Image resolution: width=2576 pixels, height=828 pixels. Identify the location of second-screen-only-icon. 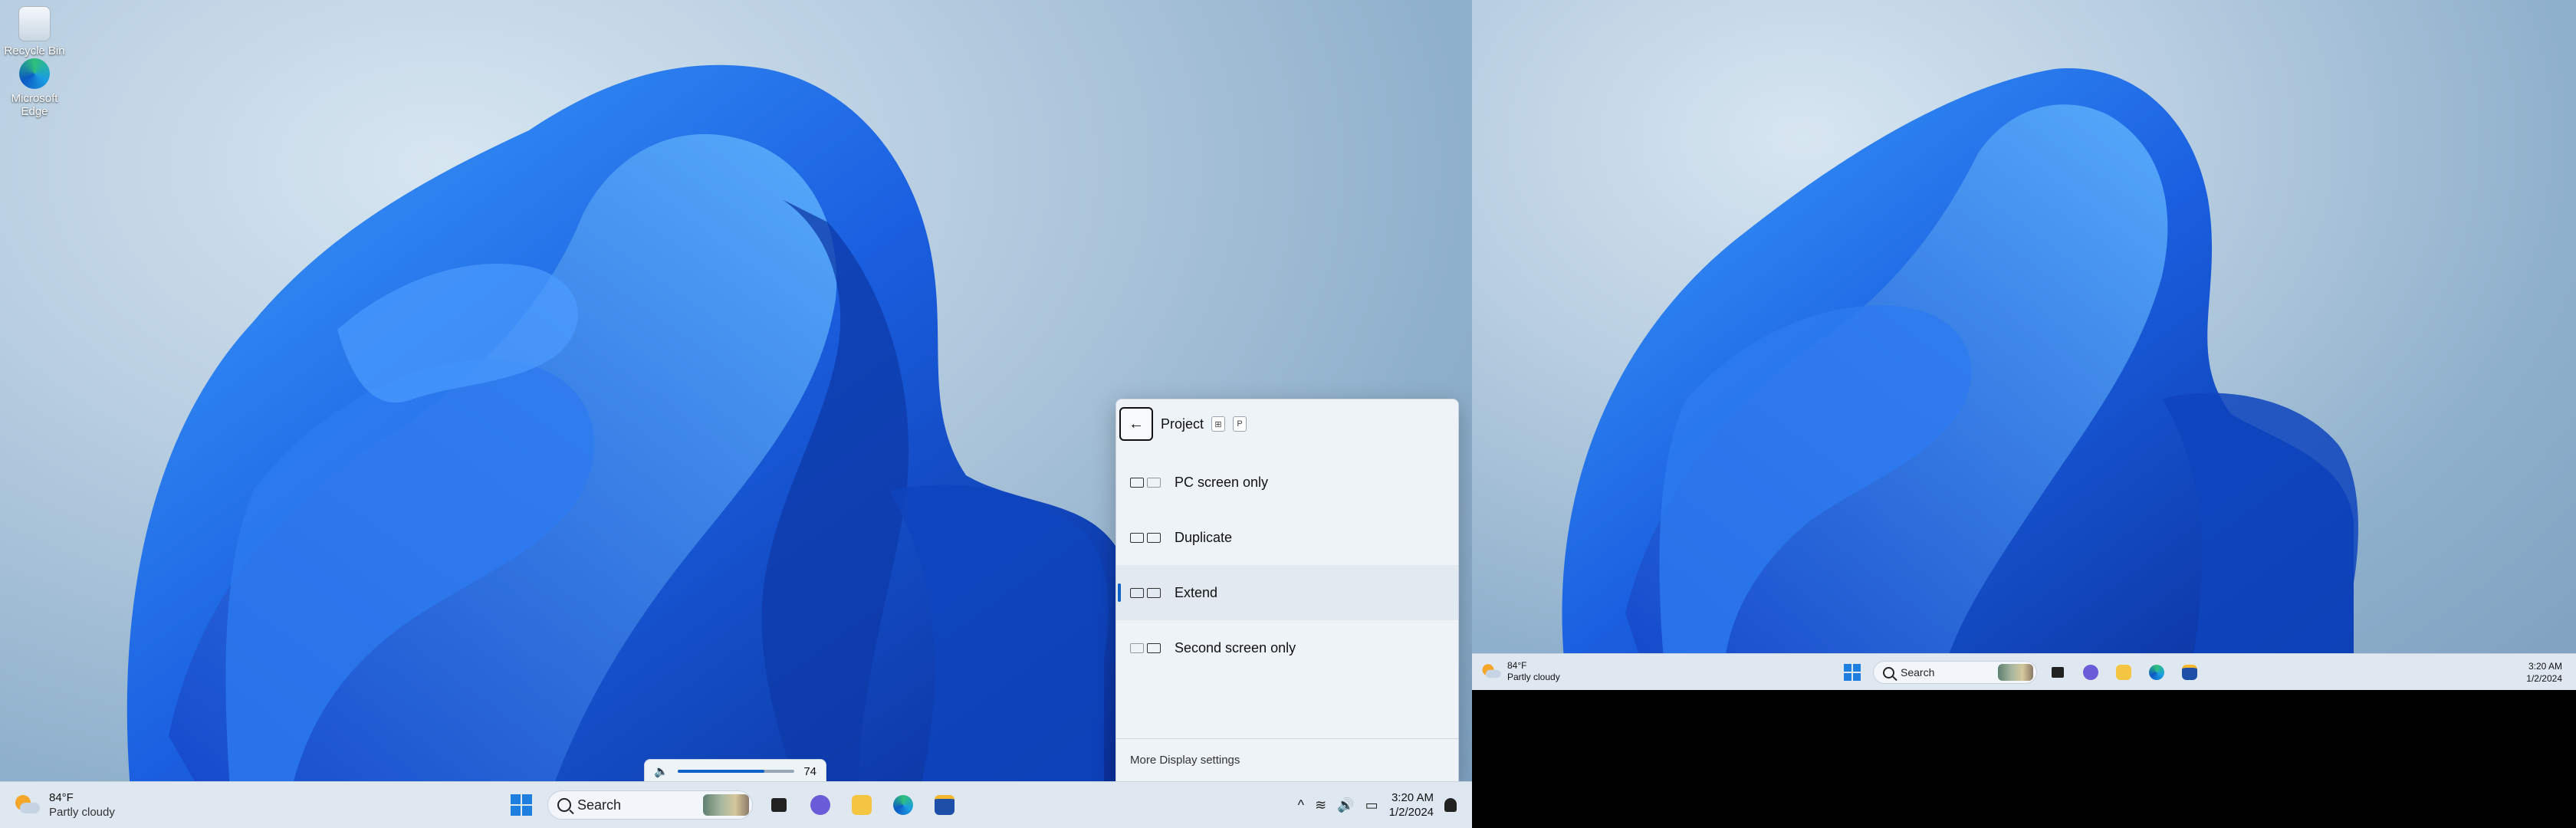
(1146, 648).